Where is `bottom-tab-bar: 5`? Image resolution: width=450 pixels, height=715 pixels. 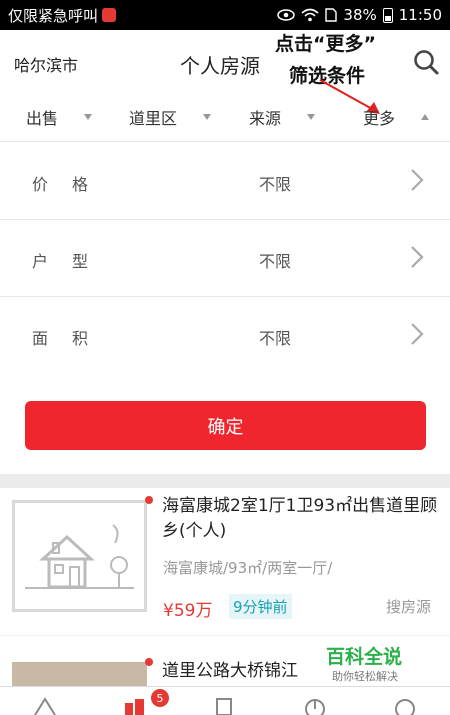 bottom-tab-bar: 5 is located at coordinates (225, 700).